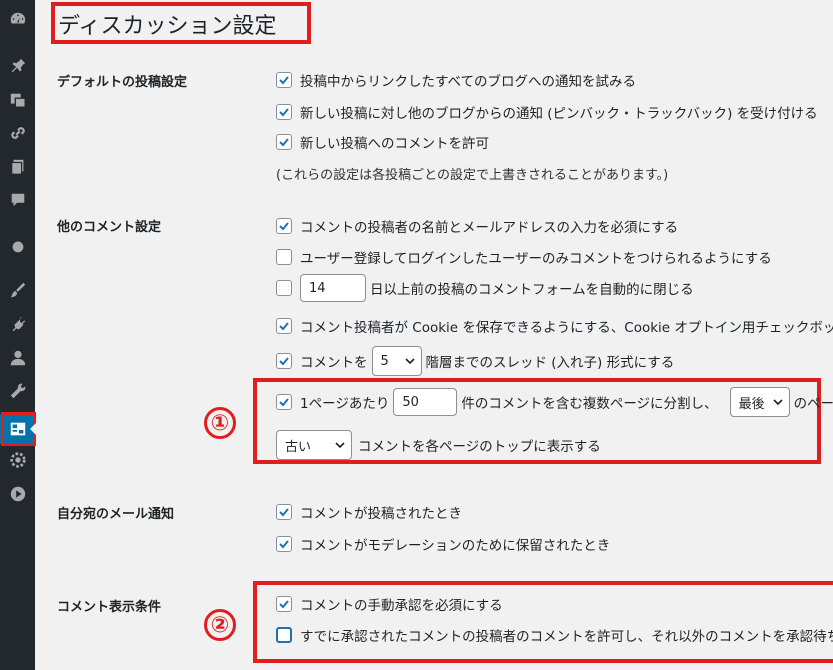 The width and height of the screenshot is (833, 670). What do you see at coordinates (284, 635) in the screenshot?
I see `checkbox-unchecked-focused` at bounding box center [284, 635].